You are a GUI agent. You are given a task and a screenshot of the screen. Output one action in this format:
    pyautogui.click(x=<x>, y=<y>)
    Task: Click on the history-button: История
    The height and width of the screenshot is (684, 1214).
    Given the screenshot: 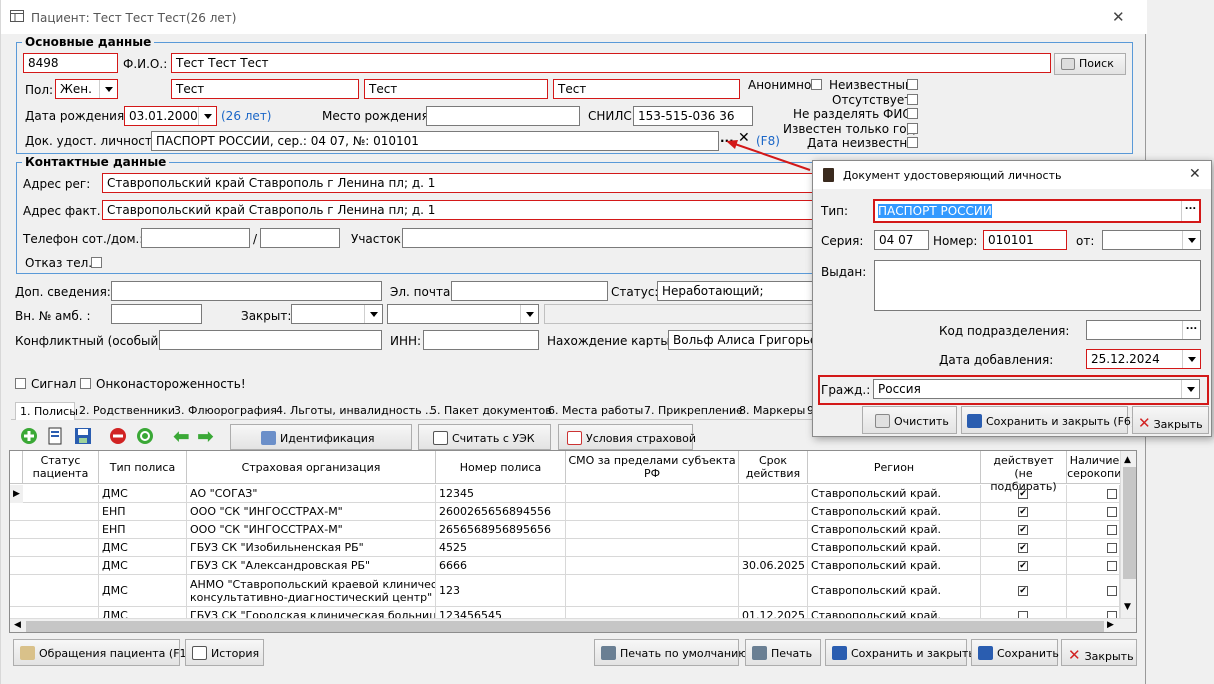 What is the action you would take?
    pyautogui.click(x=224, y=652)
    